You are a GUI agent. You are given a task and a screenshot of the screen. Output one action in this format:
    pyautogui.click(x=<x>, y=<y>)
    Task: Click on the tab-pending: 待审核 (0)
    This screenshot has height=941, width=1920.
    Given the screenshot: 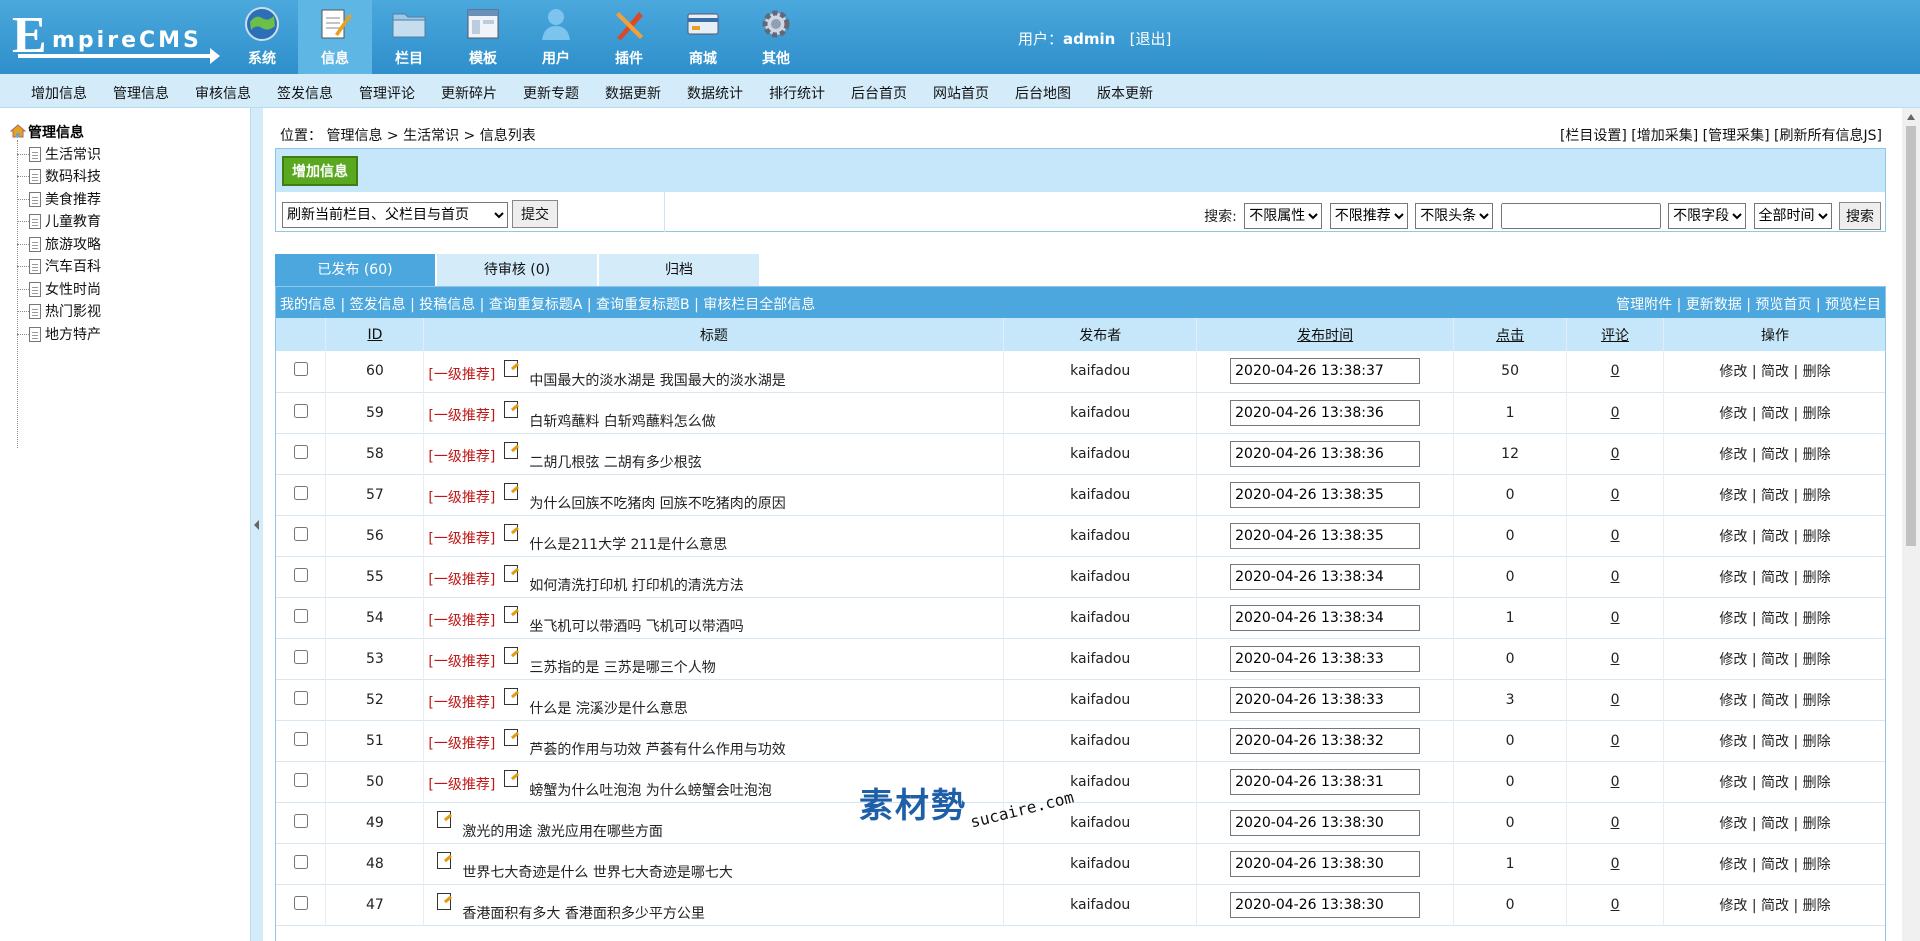 What is the action you would take?
    pyautogui.click(x=517, y=270)
    